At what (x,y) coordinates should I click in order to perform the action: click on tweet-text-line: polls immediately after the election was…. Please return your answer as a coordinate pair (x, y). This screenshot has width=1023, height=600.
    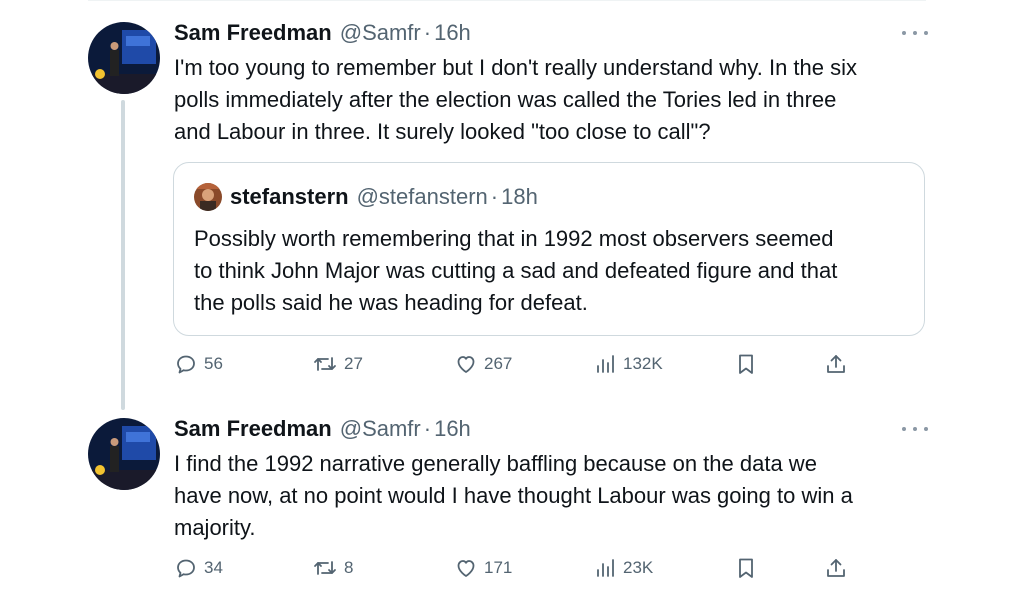
    Looking at the image, I should click on (505, 99).